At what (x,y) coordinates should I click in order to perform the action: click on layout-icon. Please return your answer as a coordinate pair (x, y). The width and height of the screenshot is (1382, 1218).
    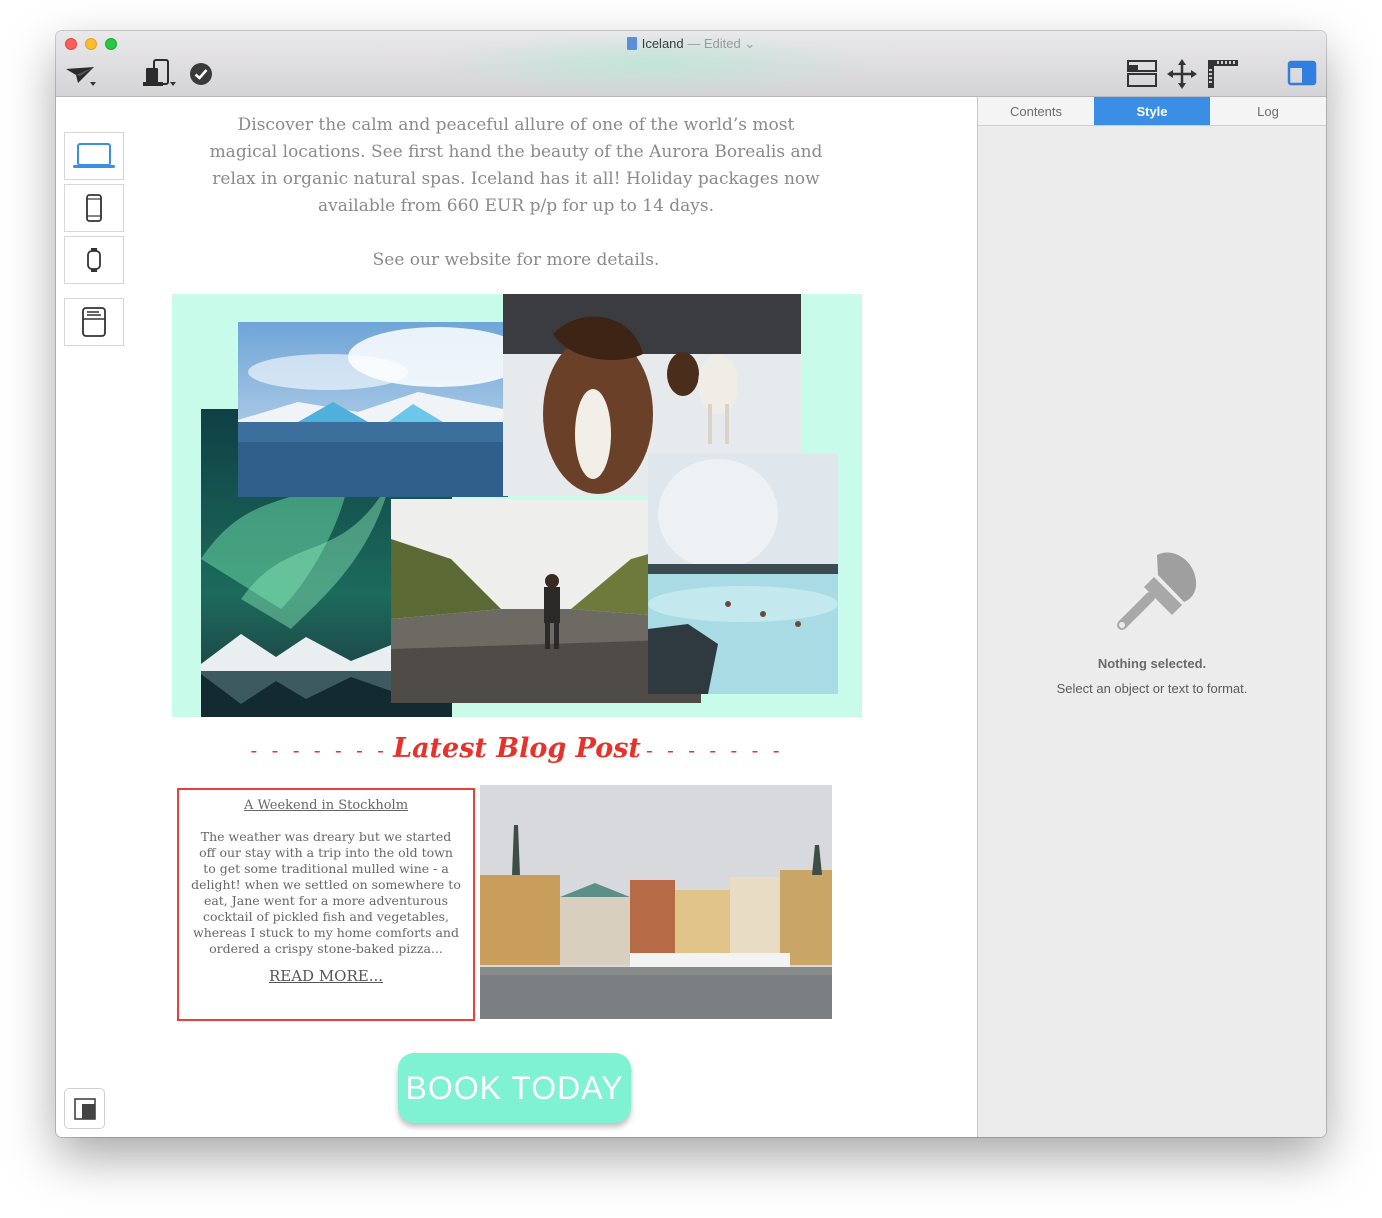
    Looking at the image, I should click on (1142, 74).